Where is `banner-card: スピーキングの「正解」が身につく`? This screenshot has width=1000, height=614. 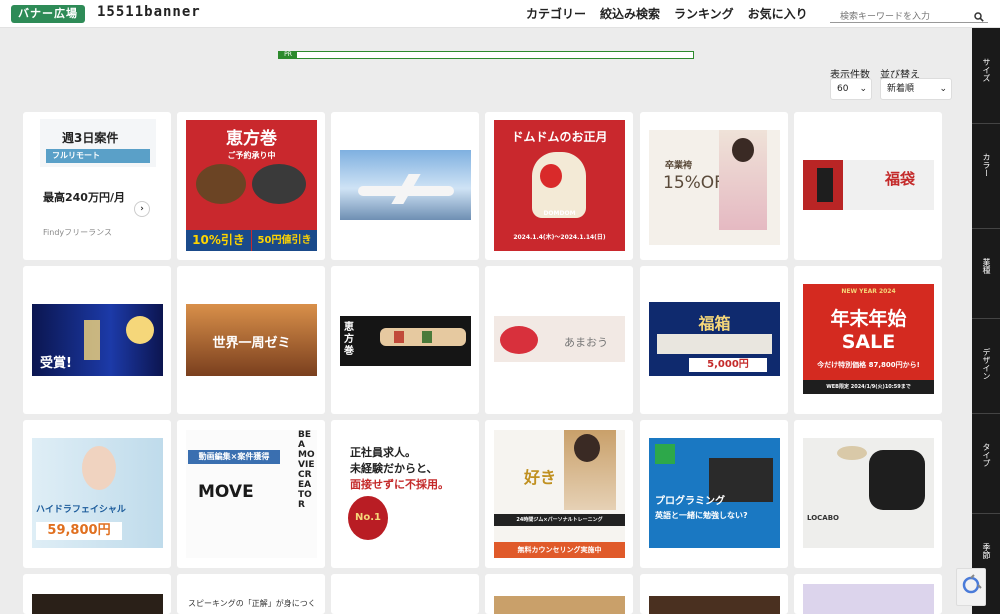
banner-card: スピーキングの「正解」が身につく is located at coordinates (251, 594).